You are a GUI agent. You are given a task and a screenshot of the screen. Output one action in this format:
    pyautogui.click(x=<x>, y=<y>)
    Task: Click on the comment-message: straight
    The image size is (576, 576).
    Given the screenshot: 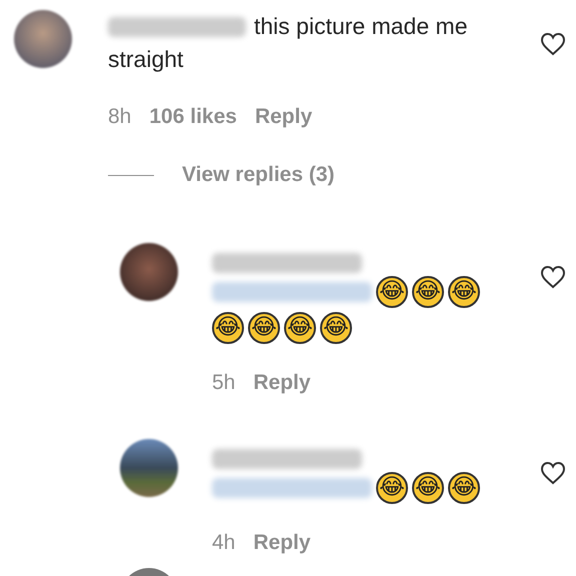 What is the action you would take?
    pyautogui.click(x=146, y=59)
    